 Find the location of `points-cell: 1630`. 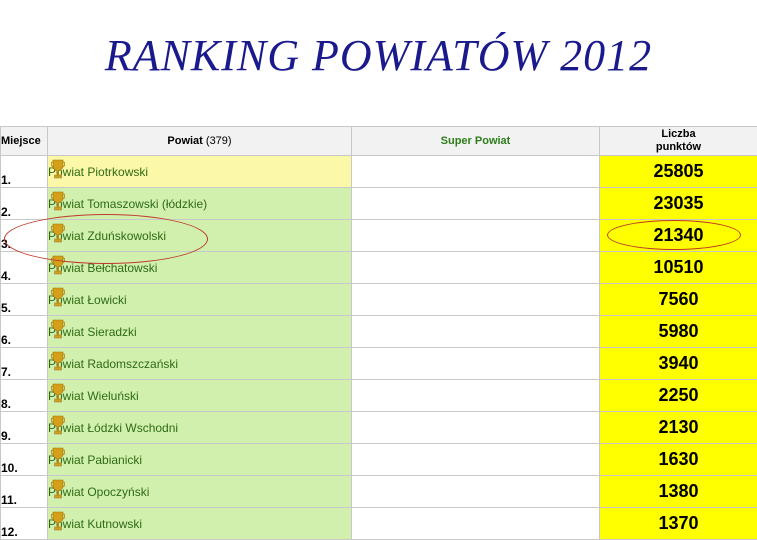

points-cell: 1630 is located at coordinates (678, 460).